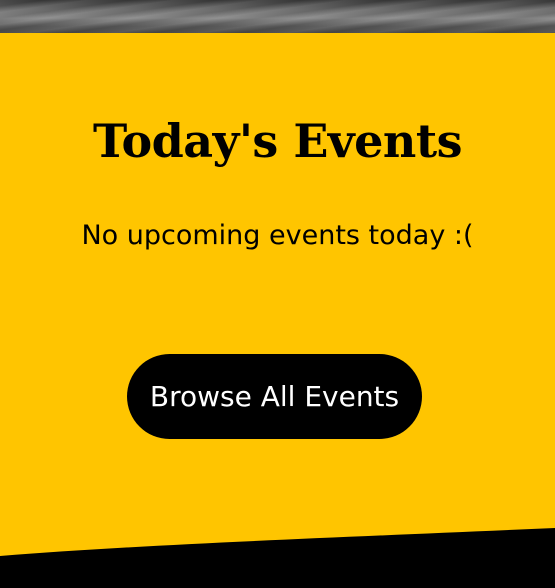 The height and width of the screenshot is (588, 555). I want to click on empty-events-message: No upcoming events today :(, so click(277, 235).